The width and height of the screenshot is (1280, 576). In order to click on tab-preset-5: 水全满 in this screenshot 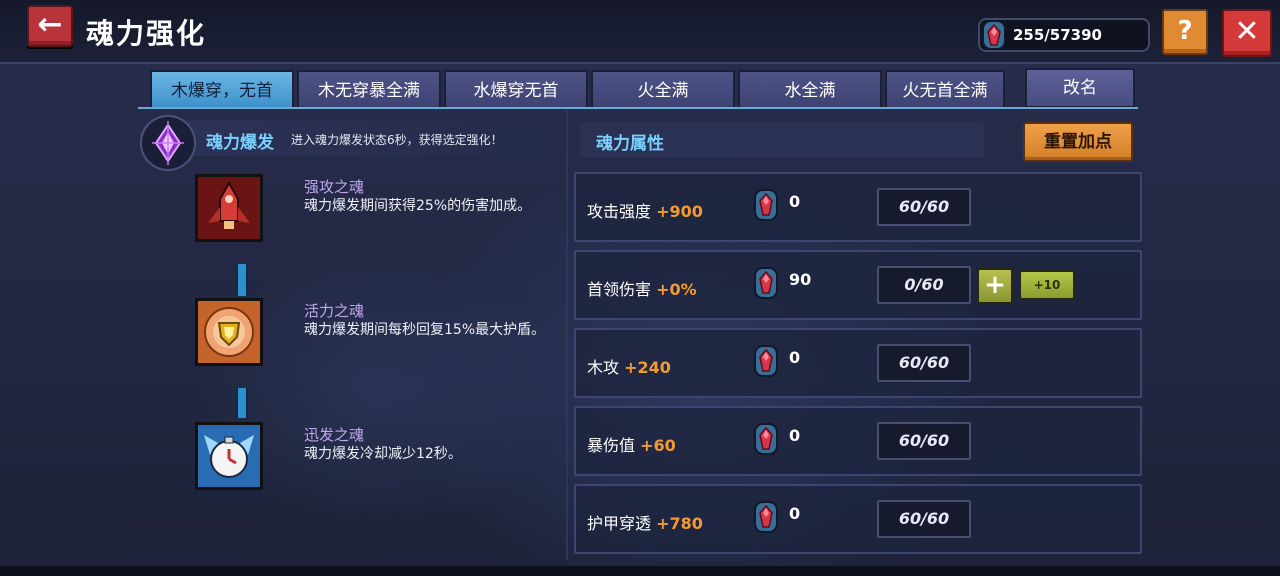, I will do `click(810, 89)`.